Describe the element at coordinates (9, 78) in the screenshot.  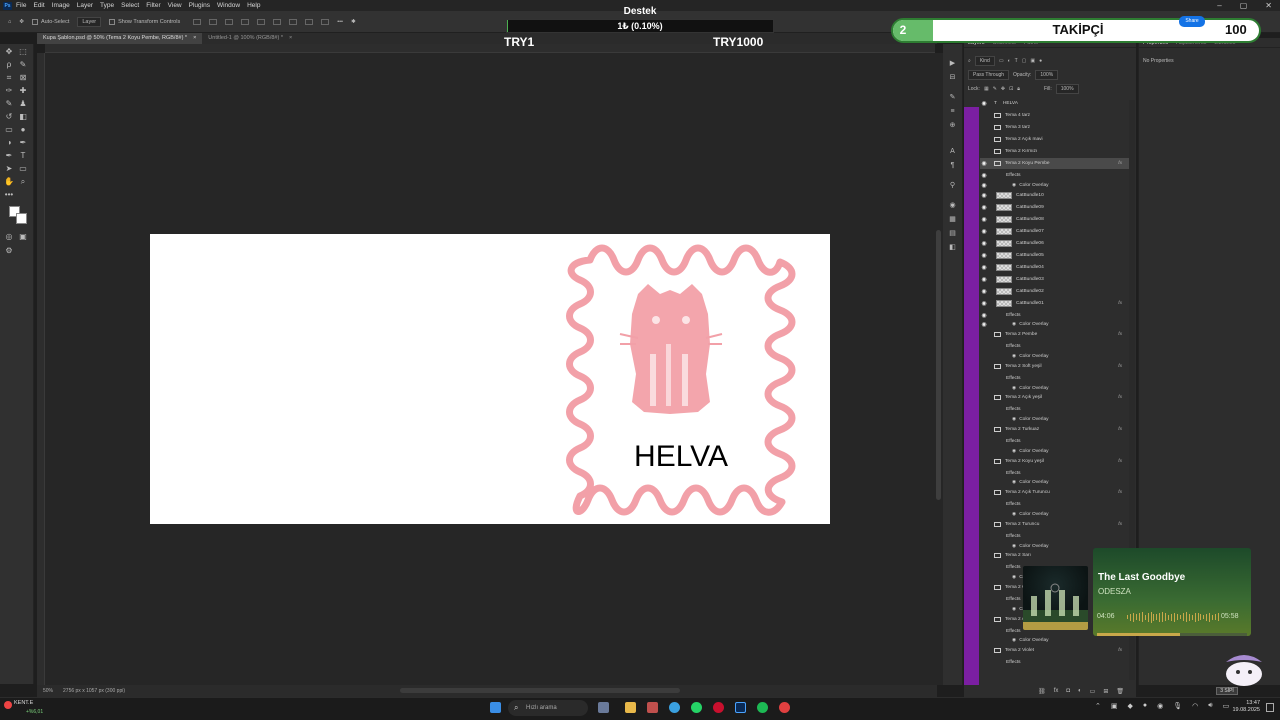
I see `crop-tool-icon: ⌗` at that location.